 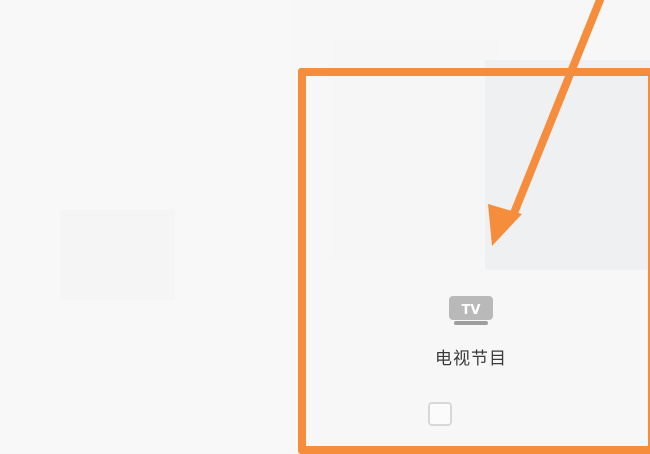 What do you see at coordinates (440, 414) in the screenshot?
I see `tile-checkbox` at bounding box center [440, 414].